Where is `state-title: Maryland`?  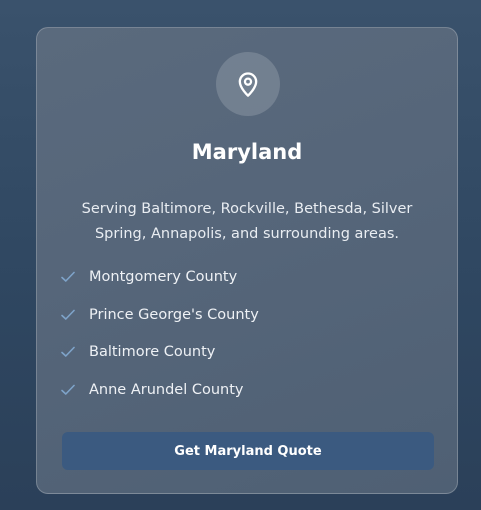
state-title: Maryland is located at coordinates (247, 152).